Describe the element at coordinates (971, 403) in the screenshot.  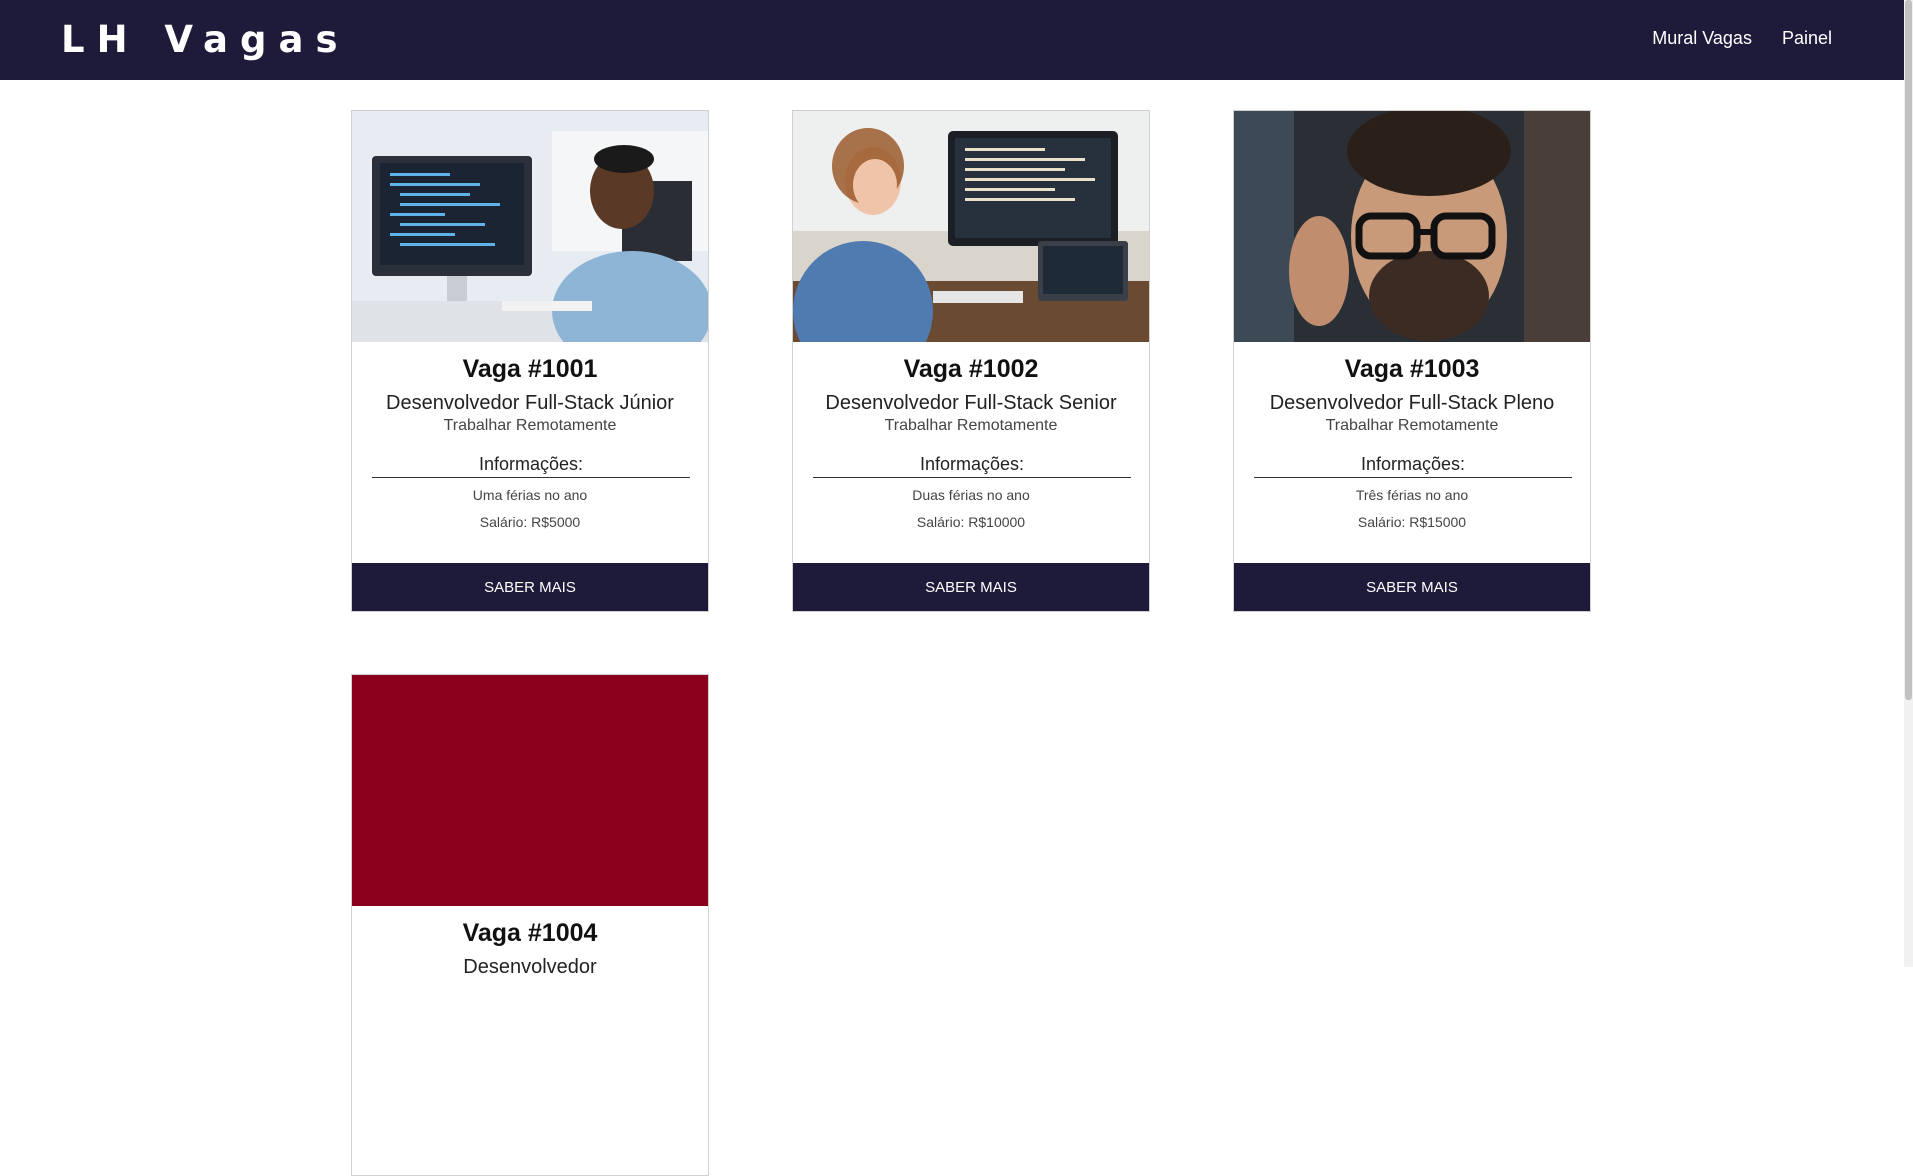
I see `job-role: Desenvolvedor Full-Stack Senior` at that location.